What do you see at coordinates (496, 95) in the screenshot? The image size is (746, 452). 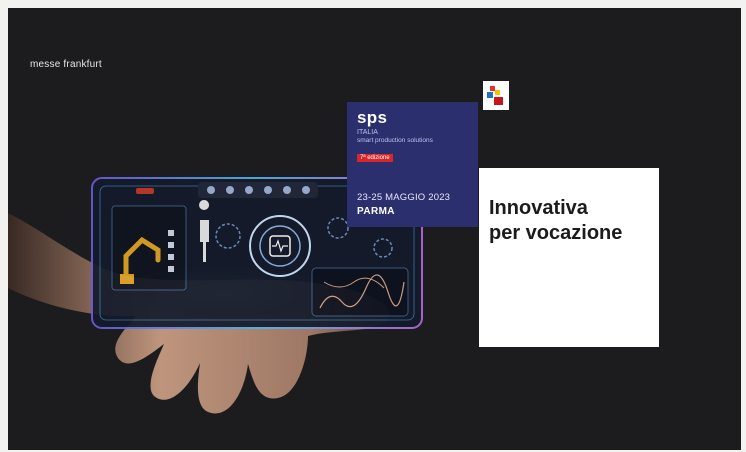 I see `messe-frankfurt-logo-icon` at bounding box center [496, 95].